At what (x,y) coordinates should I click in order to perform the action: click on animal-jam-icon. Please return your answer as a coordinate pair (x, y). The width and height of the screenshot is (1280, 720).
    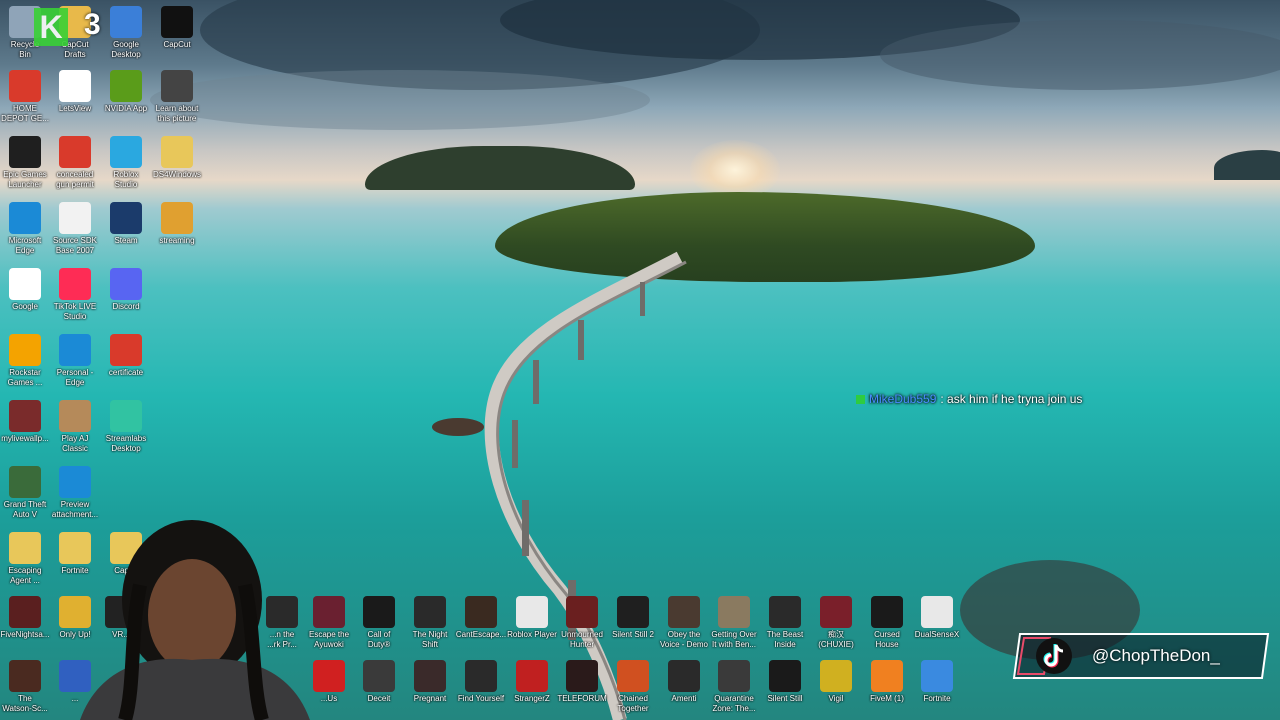
    Looking at the image, I should click on (75, 416).